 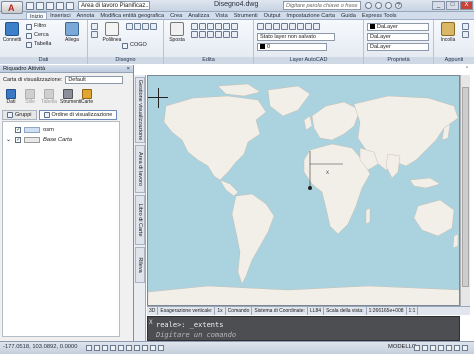 I want to click on help-search-input: Digitare parola chiave o frase, so click(x=322, y=5).